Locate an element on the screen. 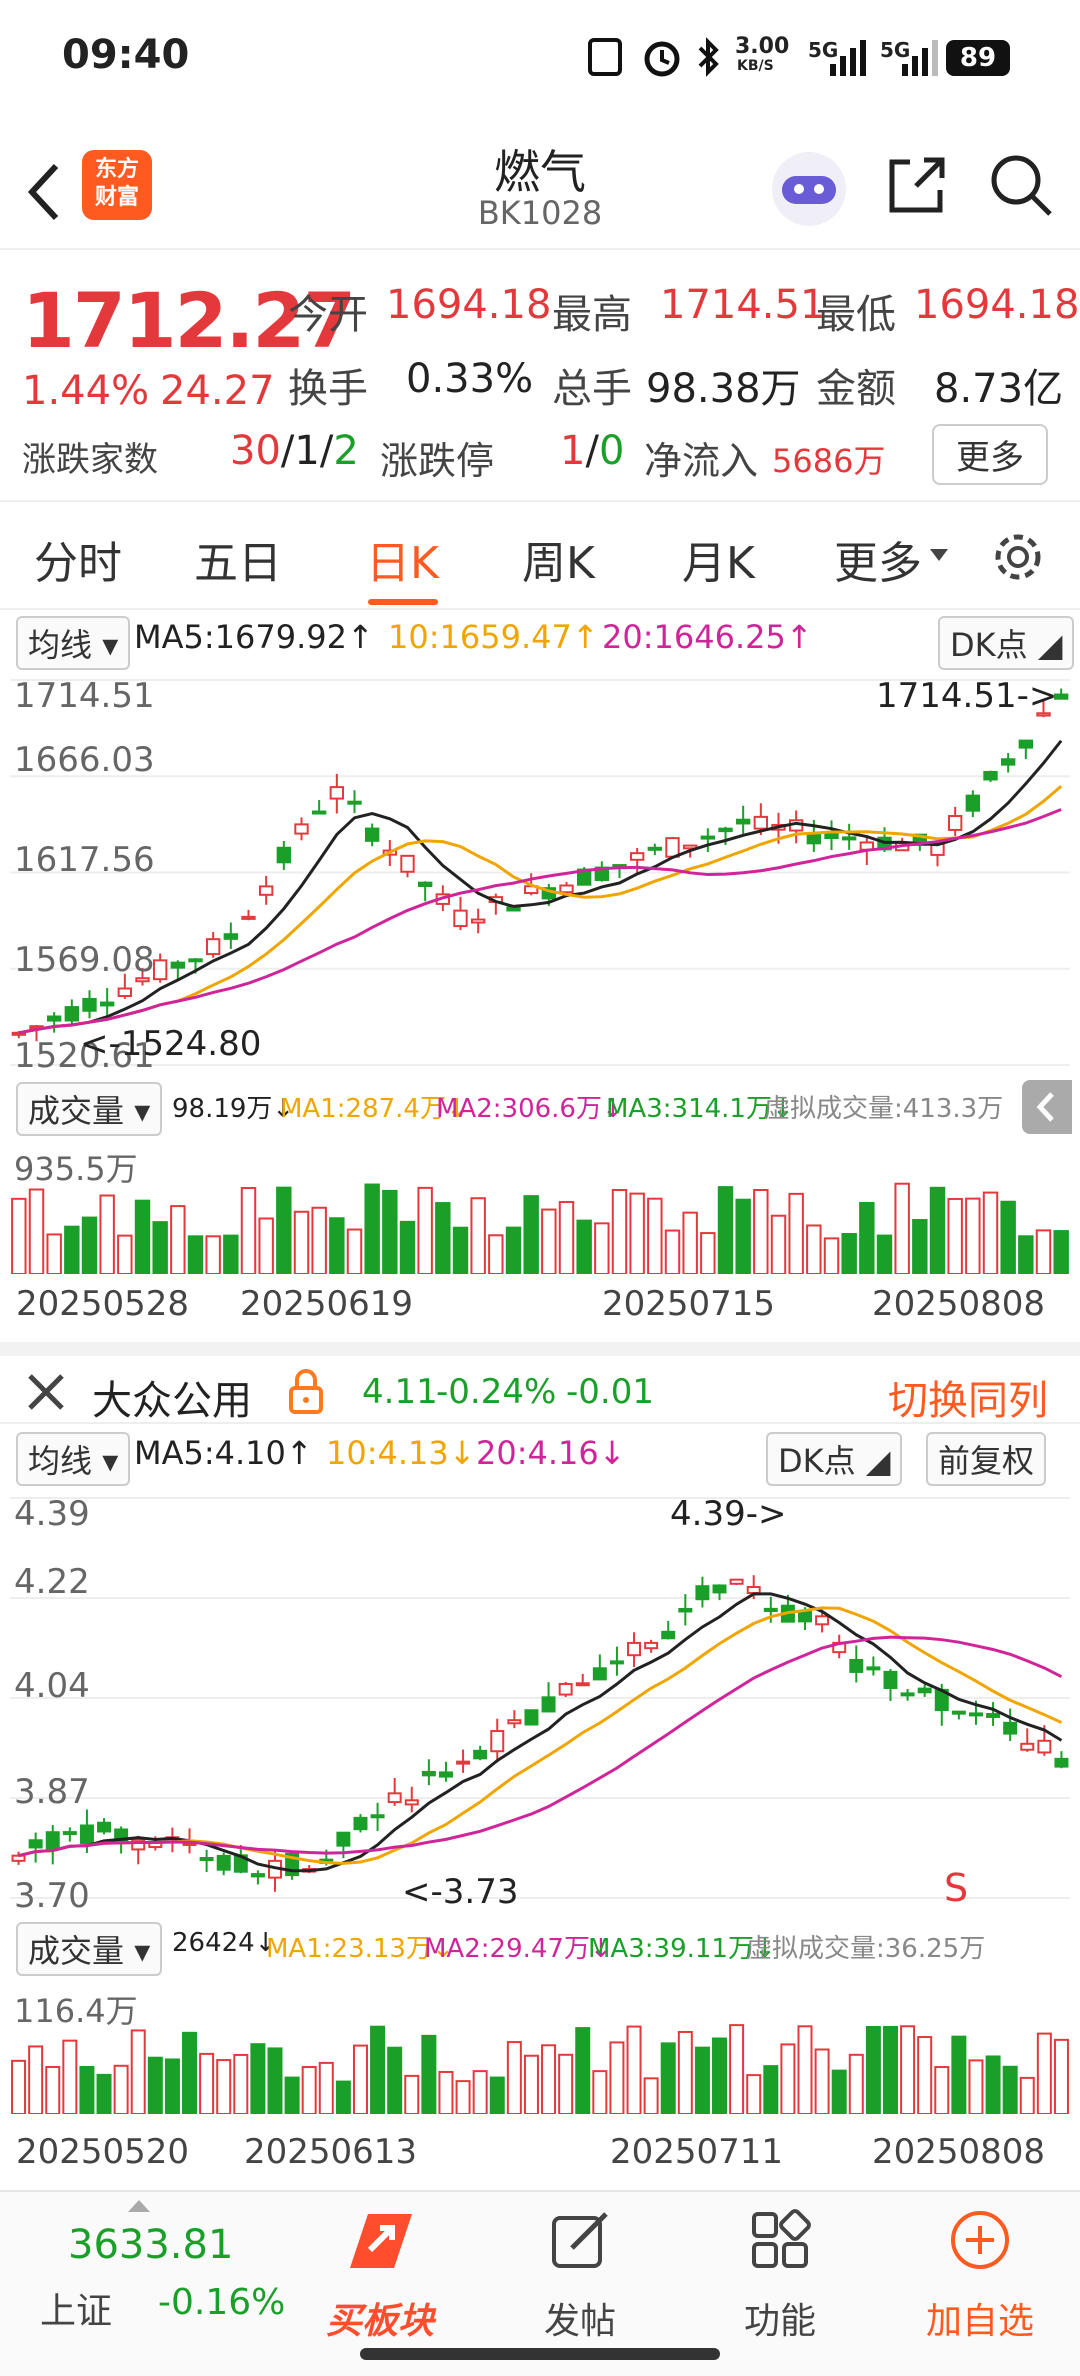 Image resolution: width=1080 pixels, height=2376 pixels. compare-price: 4.11 is located at coordinates (400, 1392).